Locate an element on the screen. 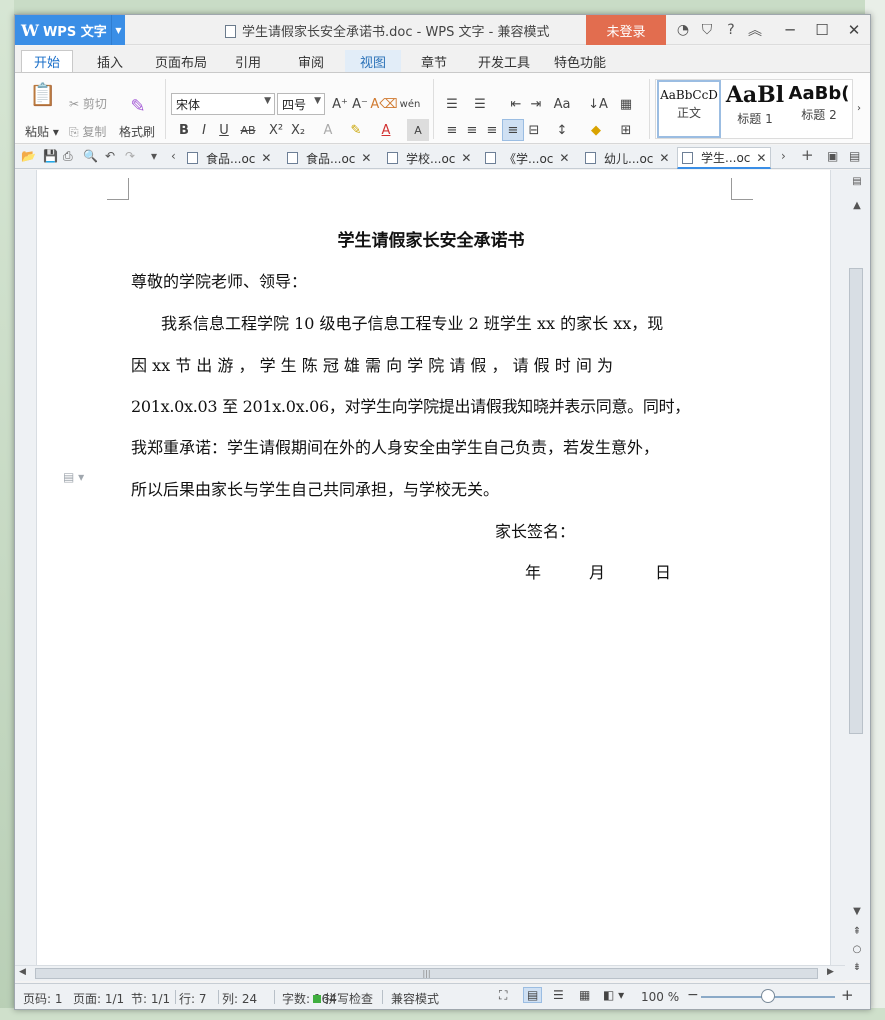 This screenshot has width=885, height=1020. print-preview-icon: 🔍 is located at coordinates (90, 156).